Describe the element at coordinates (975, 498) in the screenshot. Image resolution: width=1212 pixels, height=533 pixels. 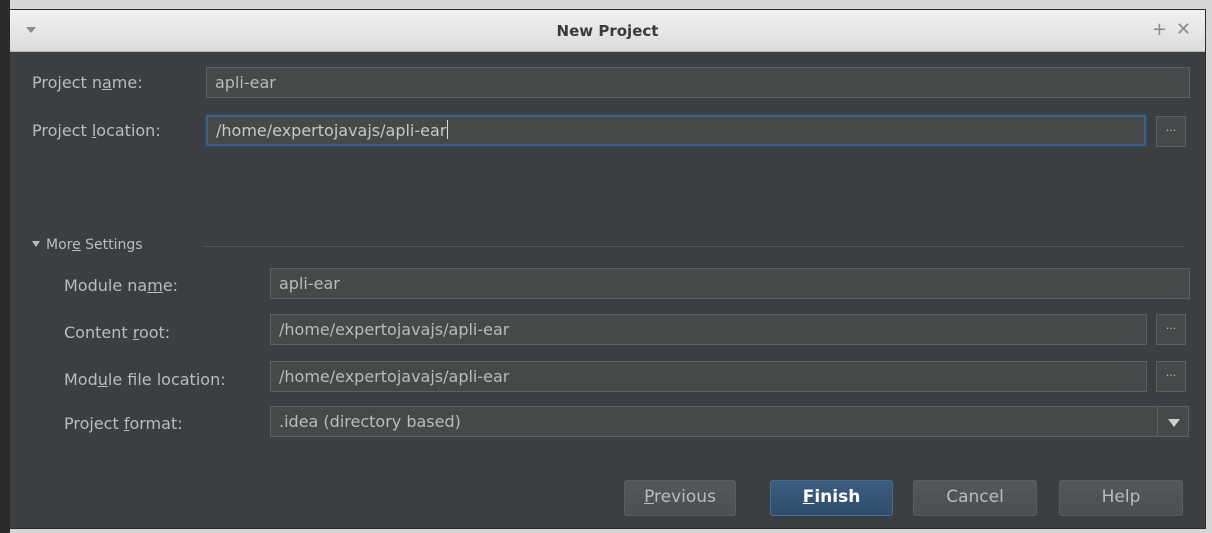
I see `cancel-button: Cancel` at that location.